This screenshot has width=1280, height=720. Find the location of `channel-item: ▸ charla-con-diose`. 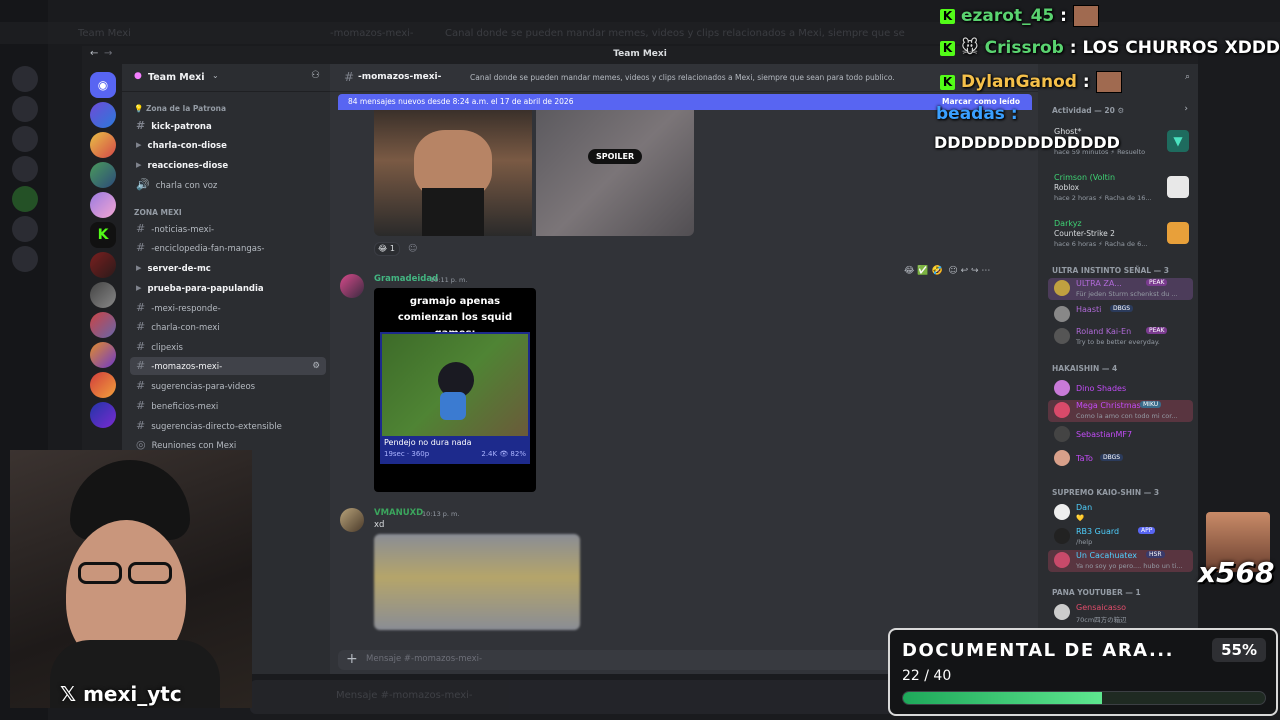

channel-item: ▸ charla-con-diose is located at coordinates (228, 145).